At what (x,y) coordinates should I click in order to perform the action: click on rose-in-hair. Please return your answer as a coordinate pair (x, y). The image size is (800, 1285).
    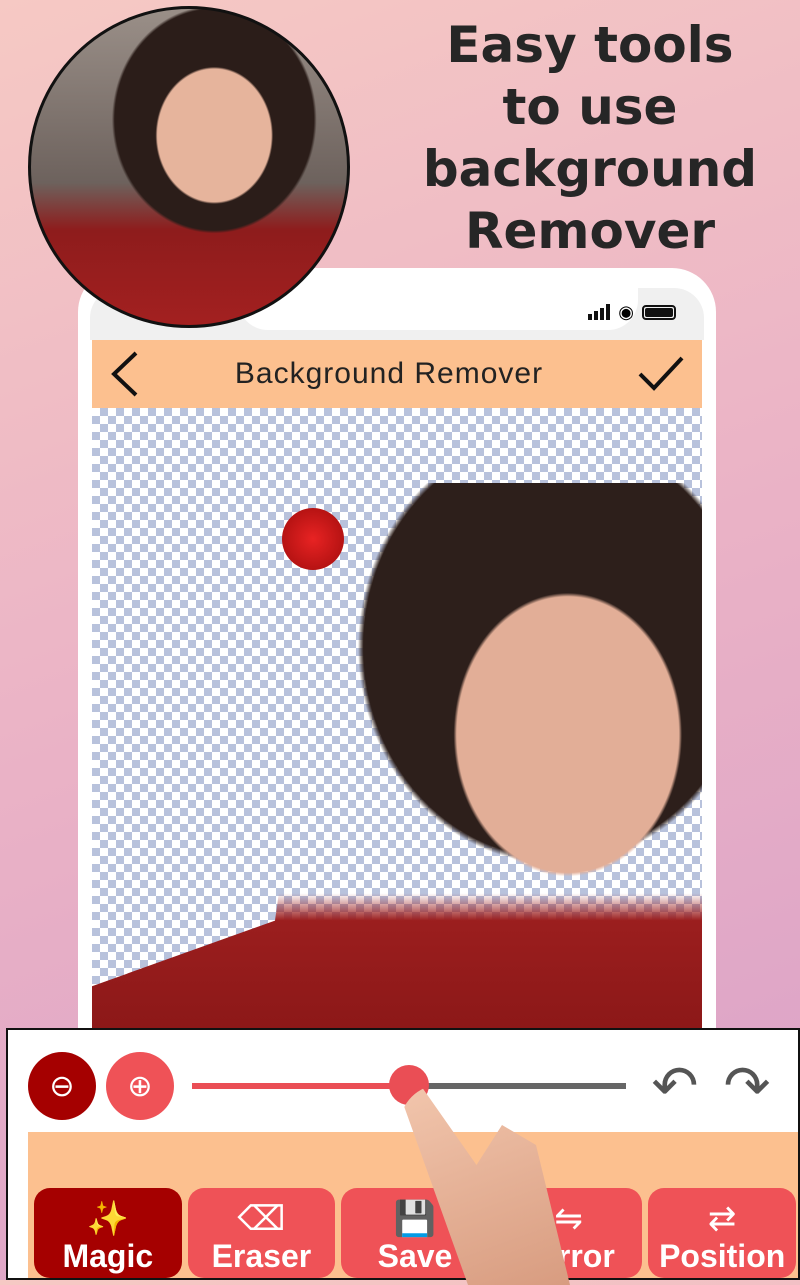
    Looking at the image, I should click on (313, 539).